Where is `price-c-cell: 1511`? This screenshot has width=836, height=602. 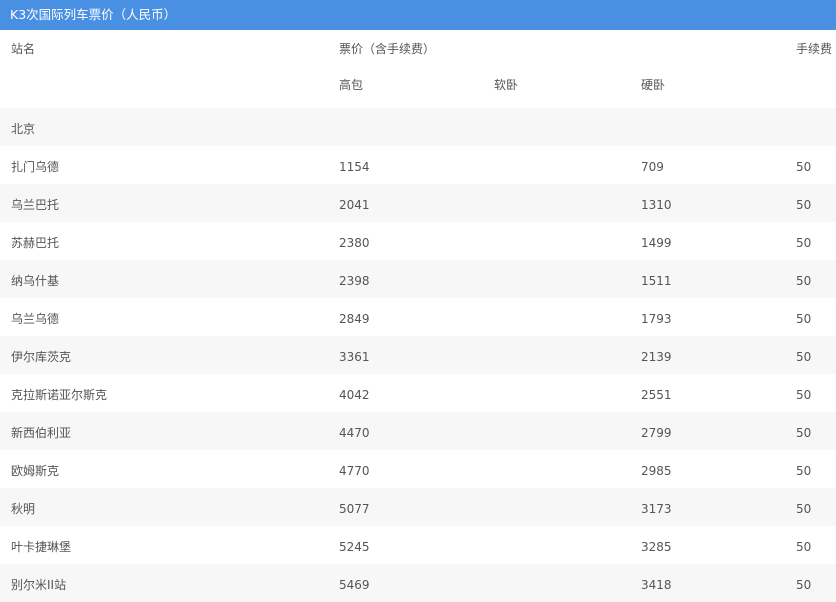 price-c-cell: 1511 is located at coordinates (656, 281).